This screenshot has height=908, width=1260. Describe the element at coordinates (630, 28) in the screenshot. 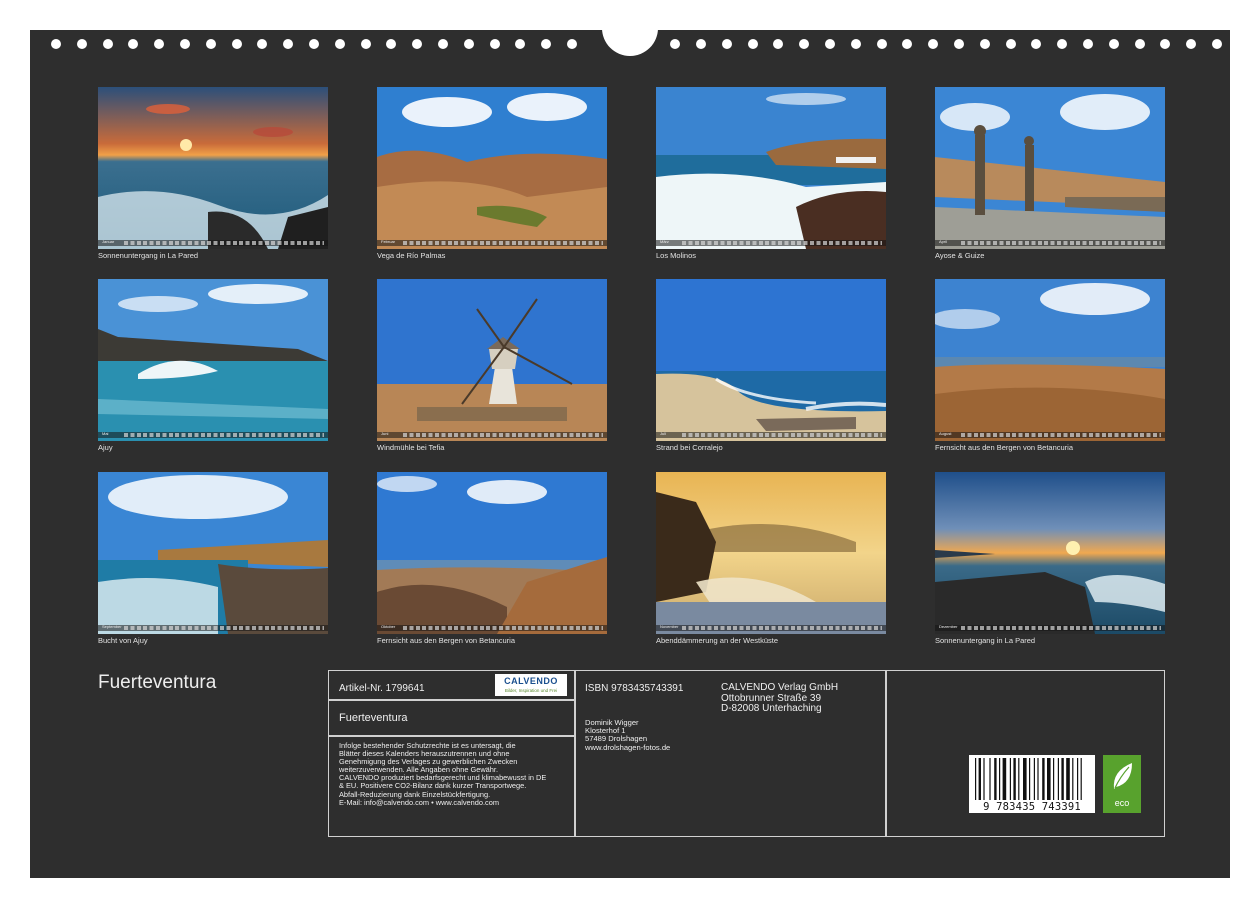

I see `hanger-notch` at that location.